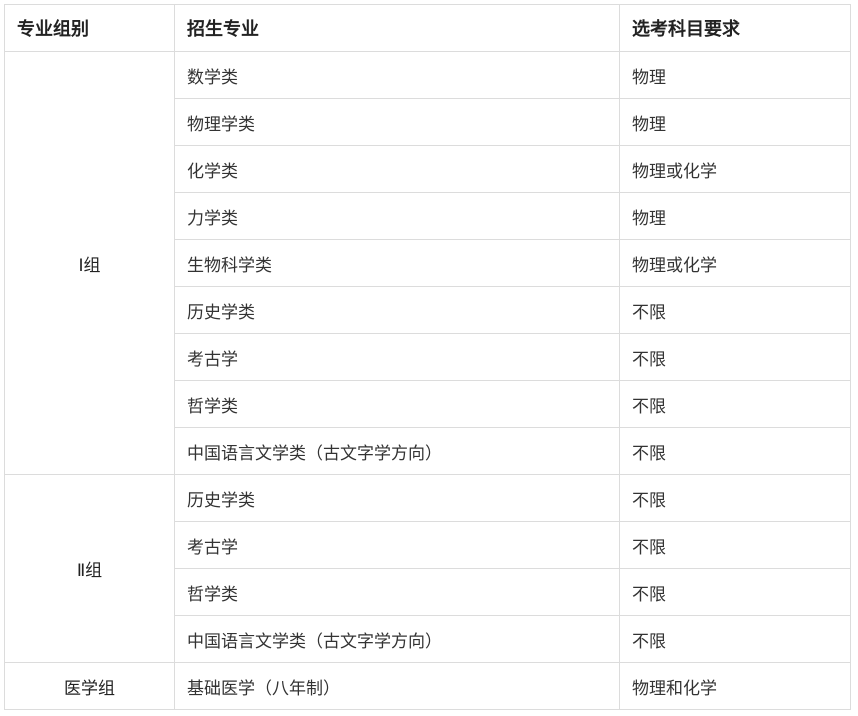 This screenshot has width=858, height=716. What do you see at coordinates (89, 263) in the screenshot?
I see `group-cell: Ⅰ组` at bounding box center [89, 263].